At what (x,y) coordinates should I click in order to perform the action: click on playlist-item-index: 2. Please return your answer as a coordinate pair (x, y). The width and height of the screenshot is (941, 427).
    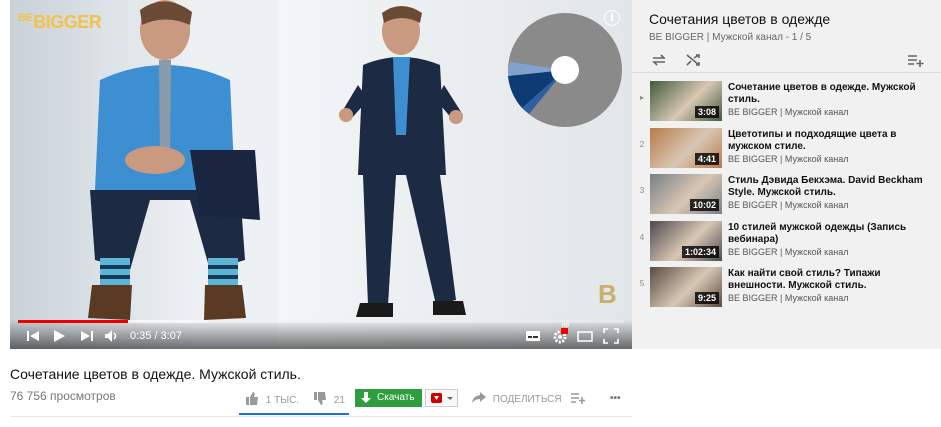
    Looking at the image, I should click on (642, 144).